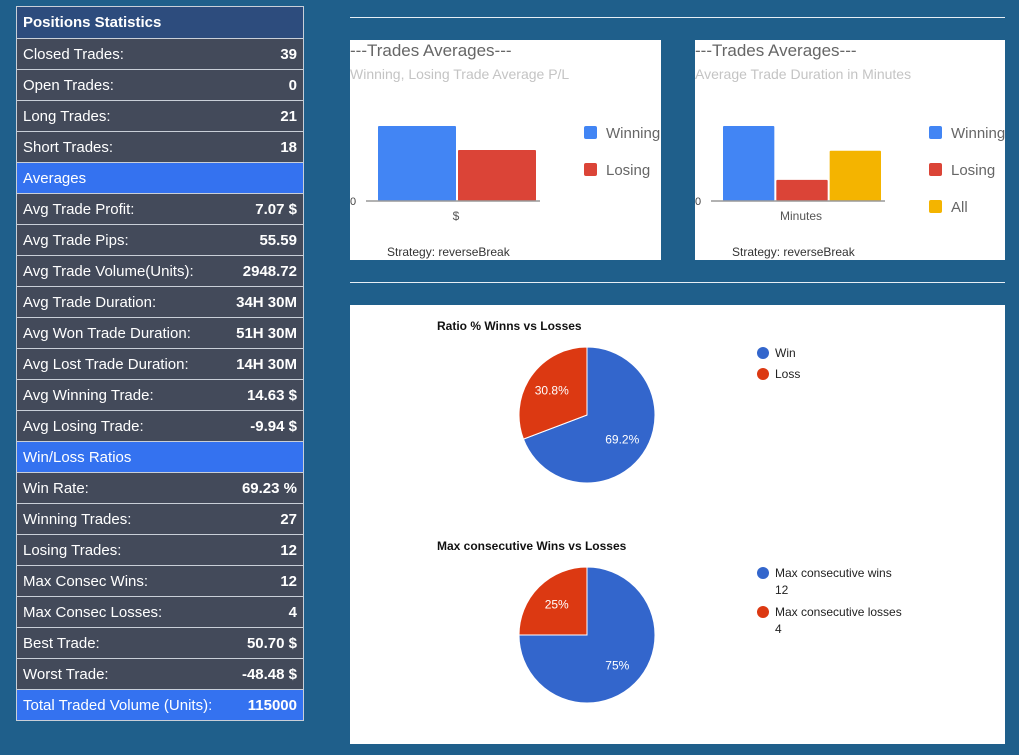 The width and height of the screenshot is (1019, 755). I want to click on row-label: Winning Trades:, so click(77, 519).